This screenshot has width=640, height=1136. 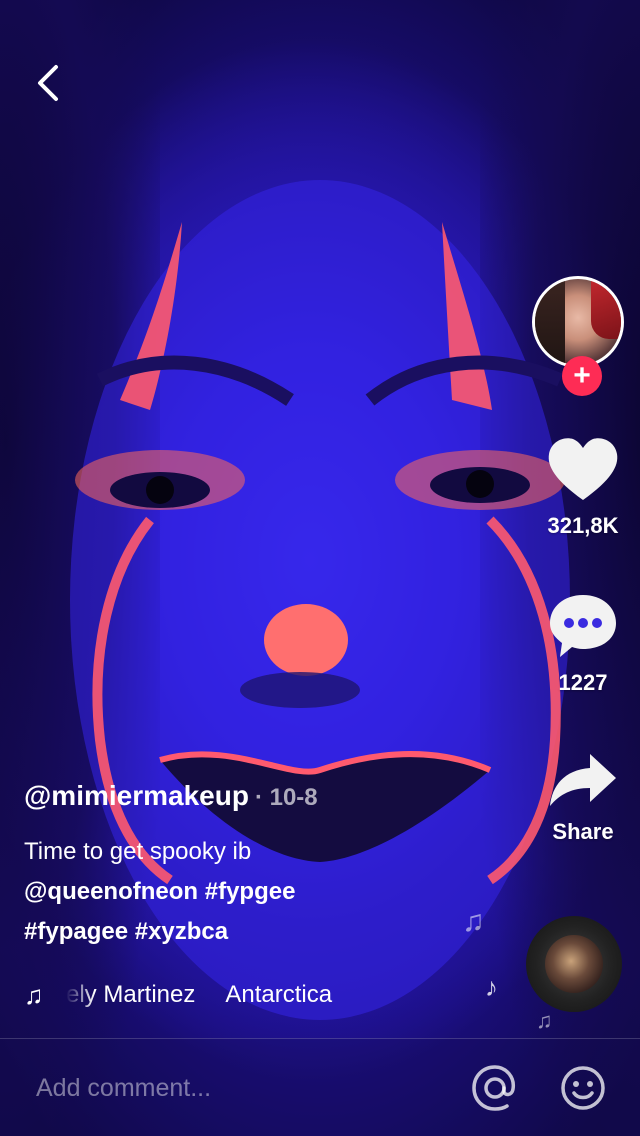 I want to click on plus-icon: +, so click(x=582, y=375).